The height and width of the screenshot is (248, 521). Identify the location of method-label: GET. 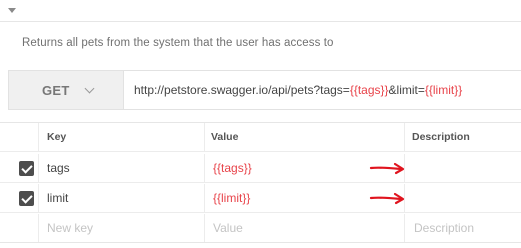
(56, 90).